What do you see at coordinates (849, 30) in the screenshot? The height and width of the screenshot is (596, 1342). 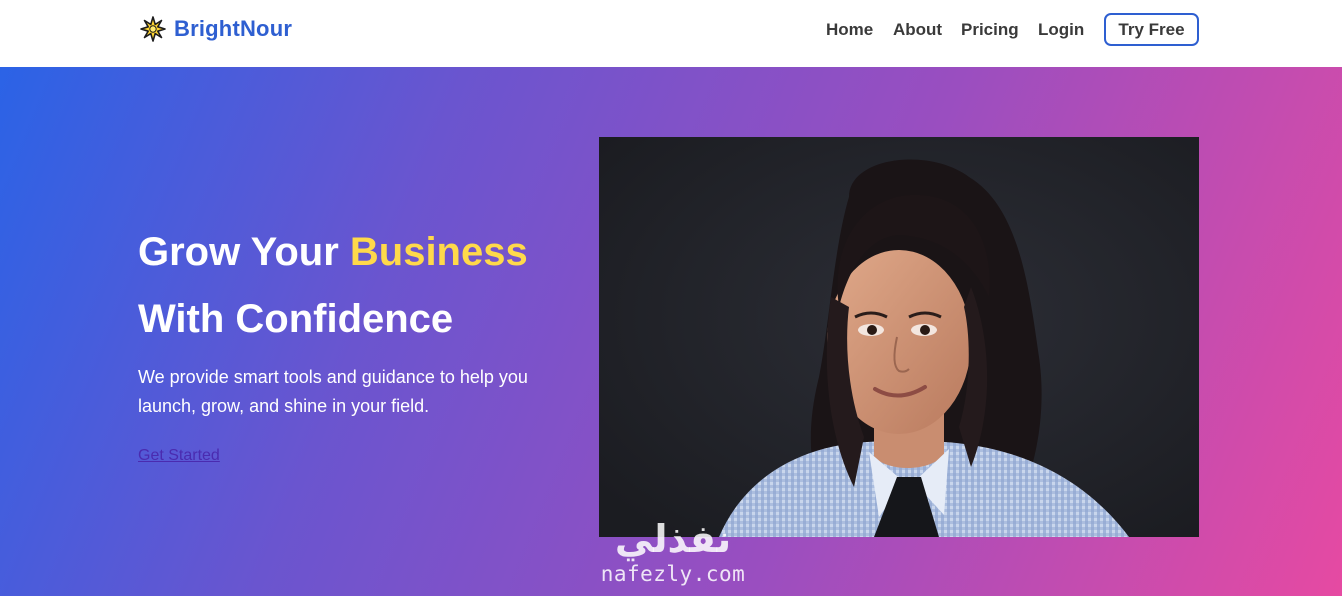 I see `nav-home-link: Home` at bounding box center [849, 30].